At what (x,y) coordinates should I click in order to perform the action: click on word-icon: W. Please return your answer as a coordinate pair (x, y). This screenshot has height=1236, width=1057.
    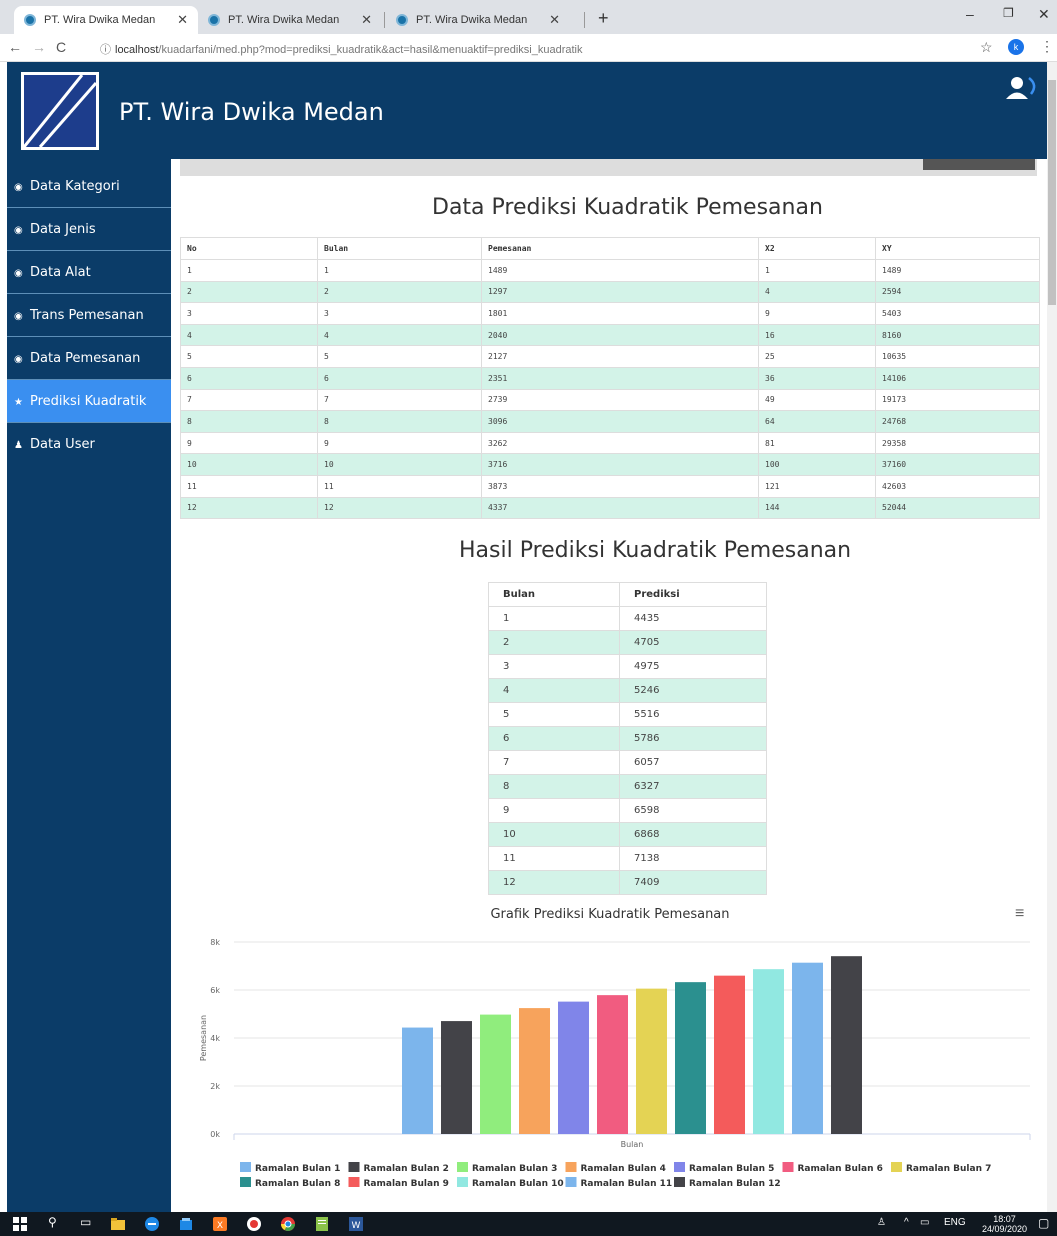
    Looking at the image, I should click on (356, 1224).